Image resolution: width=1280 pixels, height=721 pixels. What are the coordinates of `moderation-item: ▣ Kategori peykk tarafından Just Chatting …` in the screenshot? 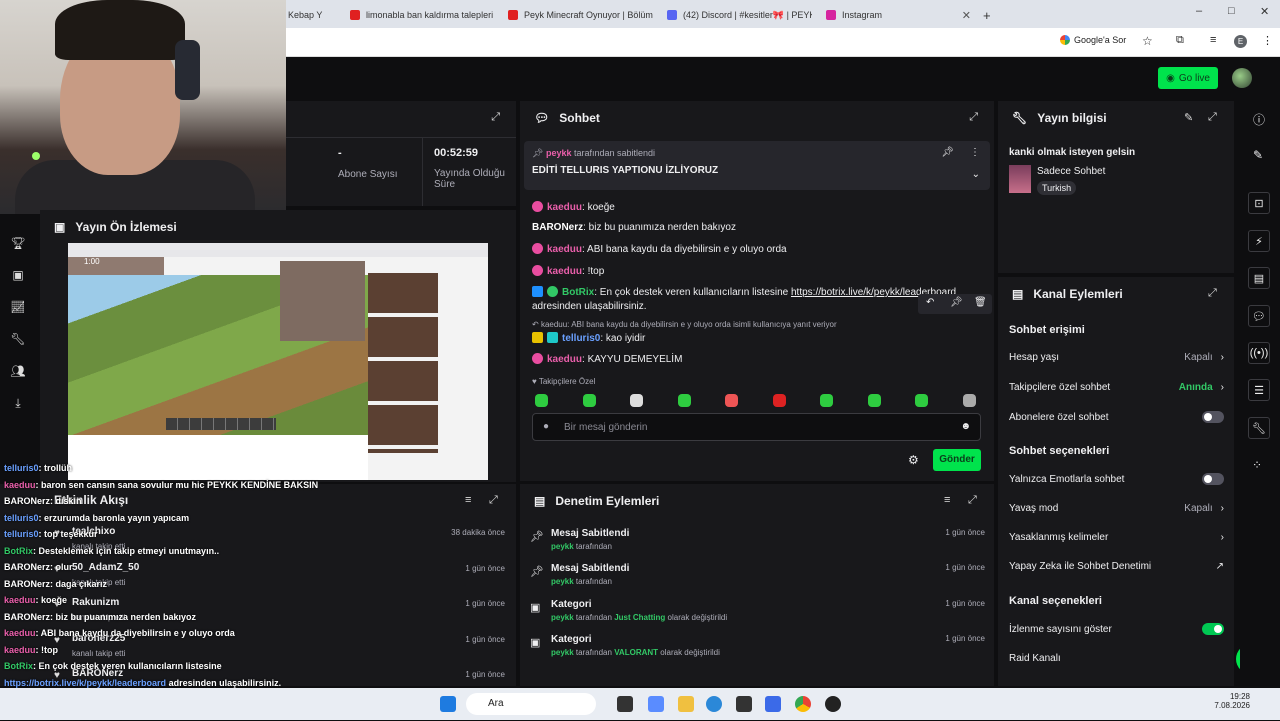 It's located at (757, 610).